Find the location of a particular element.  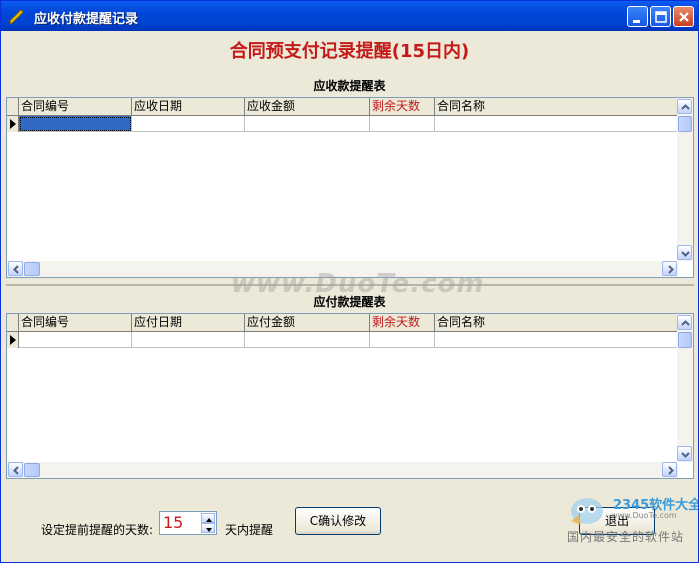

logo-slogan: 国内最安全的软件站 is located at coordinates (626, 537).